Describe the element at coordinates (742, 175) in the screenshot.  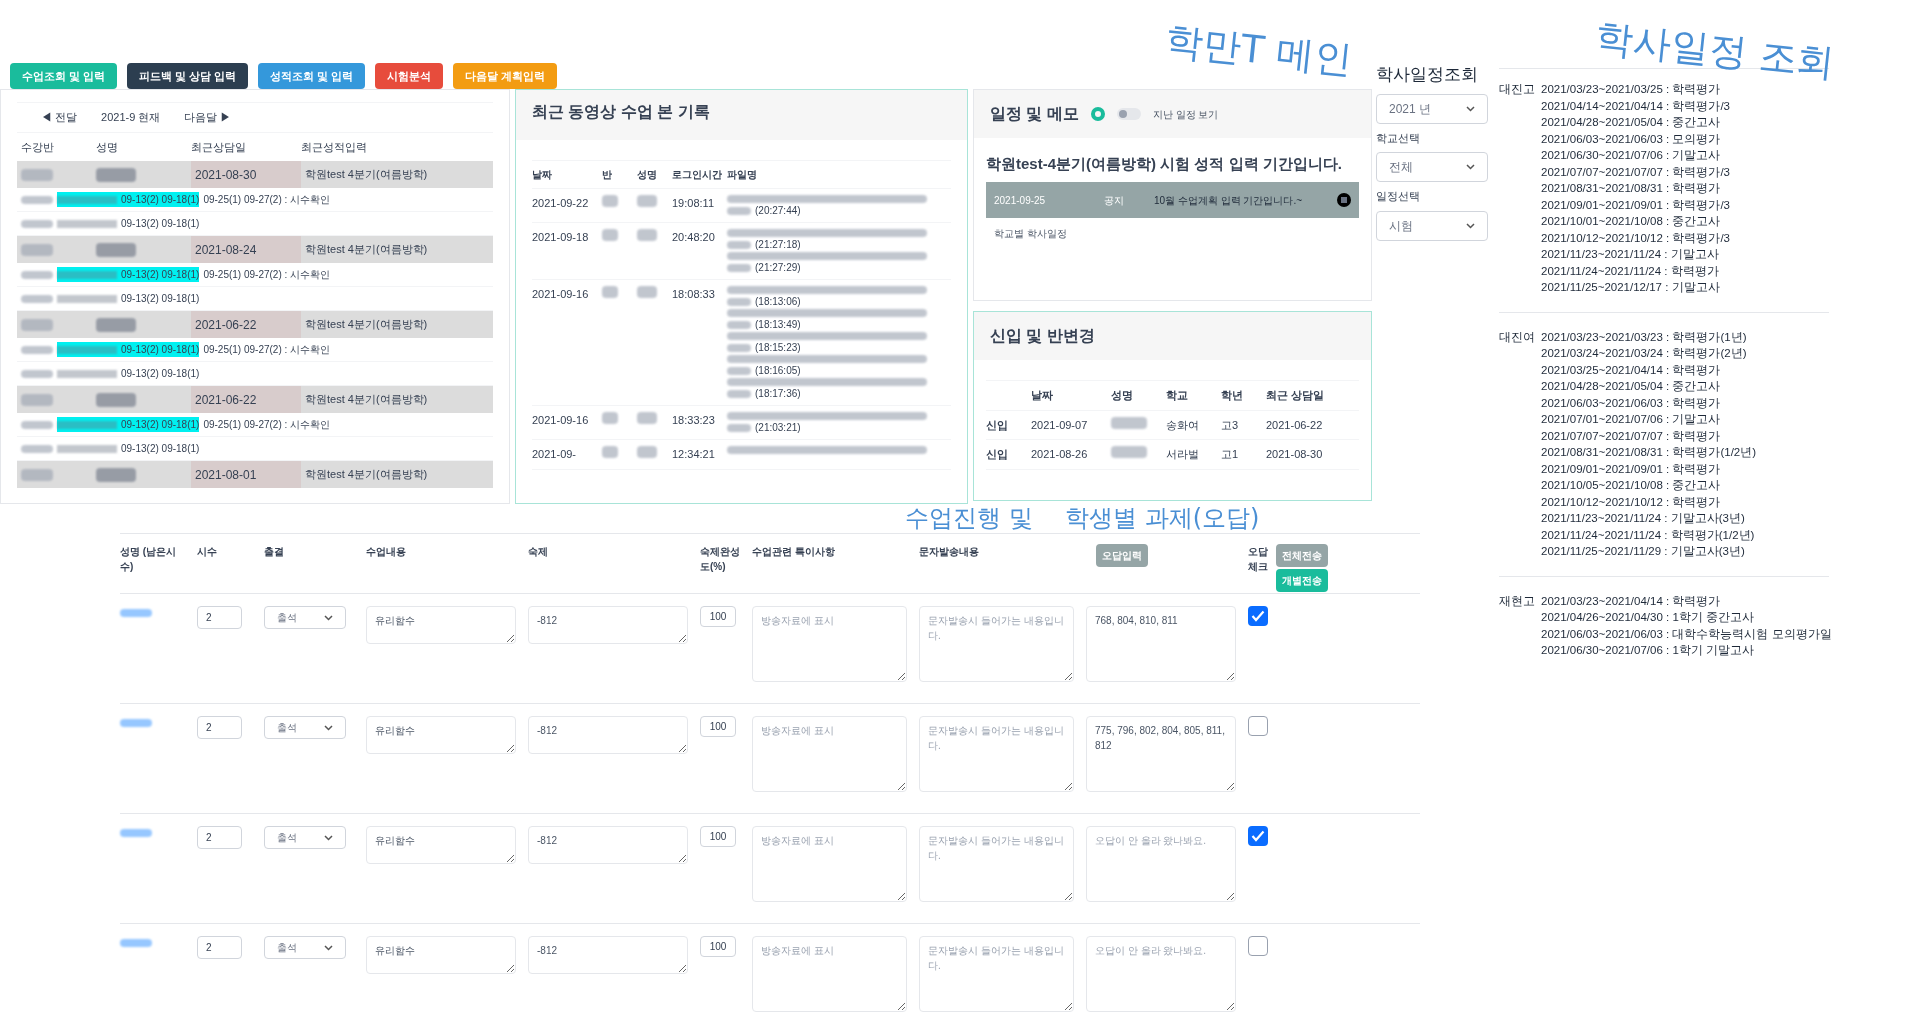
I see `column-header: 파일명` at that location.